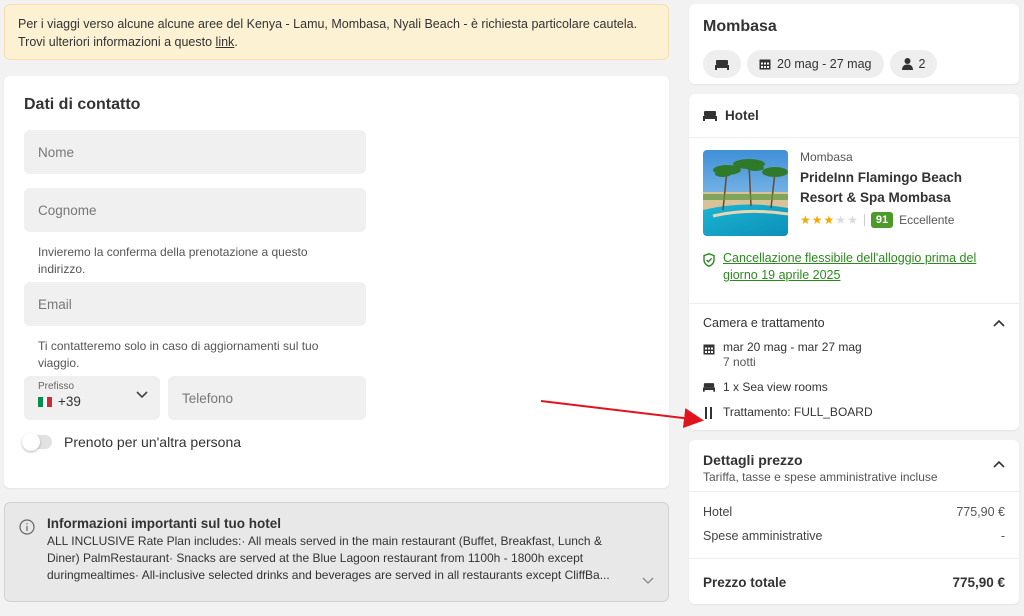 The width and height of the screenshot is (1024, 616). Describe the element at coordinates (864, 220) in the screenshot. I see `divider` at that location.